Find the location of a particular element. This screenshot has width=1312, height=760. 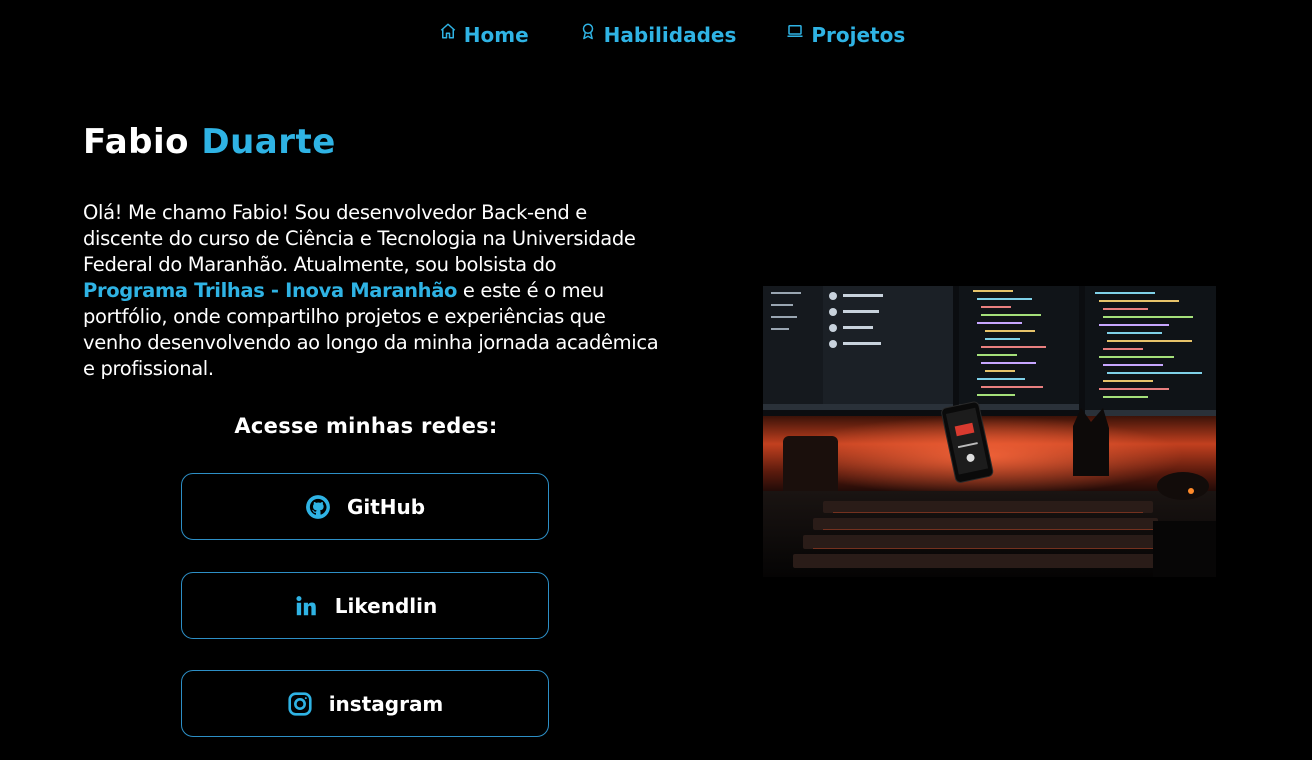

github-icon is located at coordinates (318, 507).